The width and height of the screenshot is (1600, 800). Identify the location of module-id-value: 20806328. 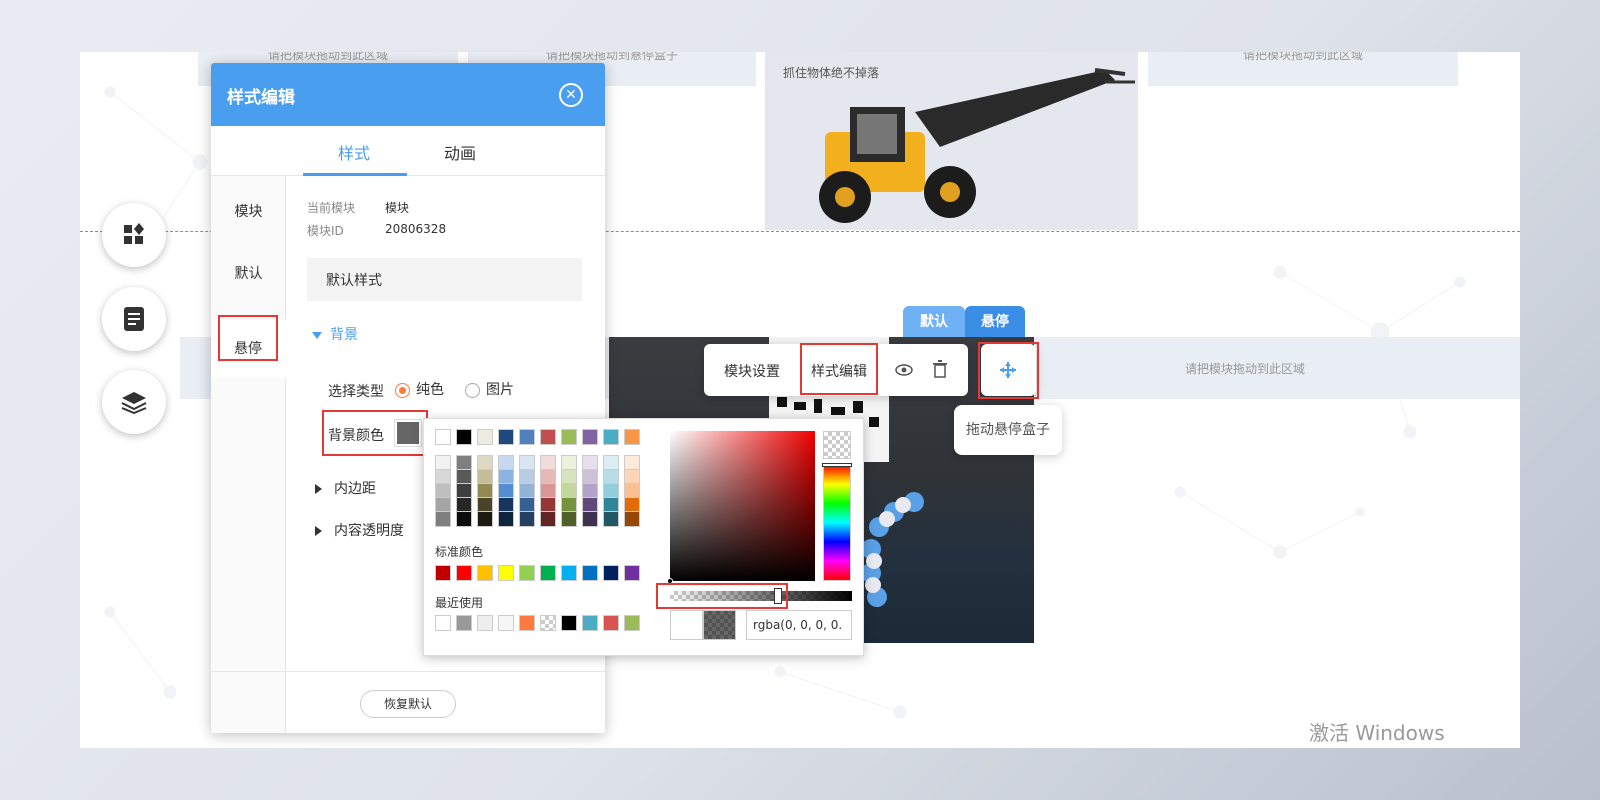
(416, 229).